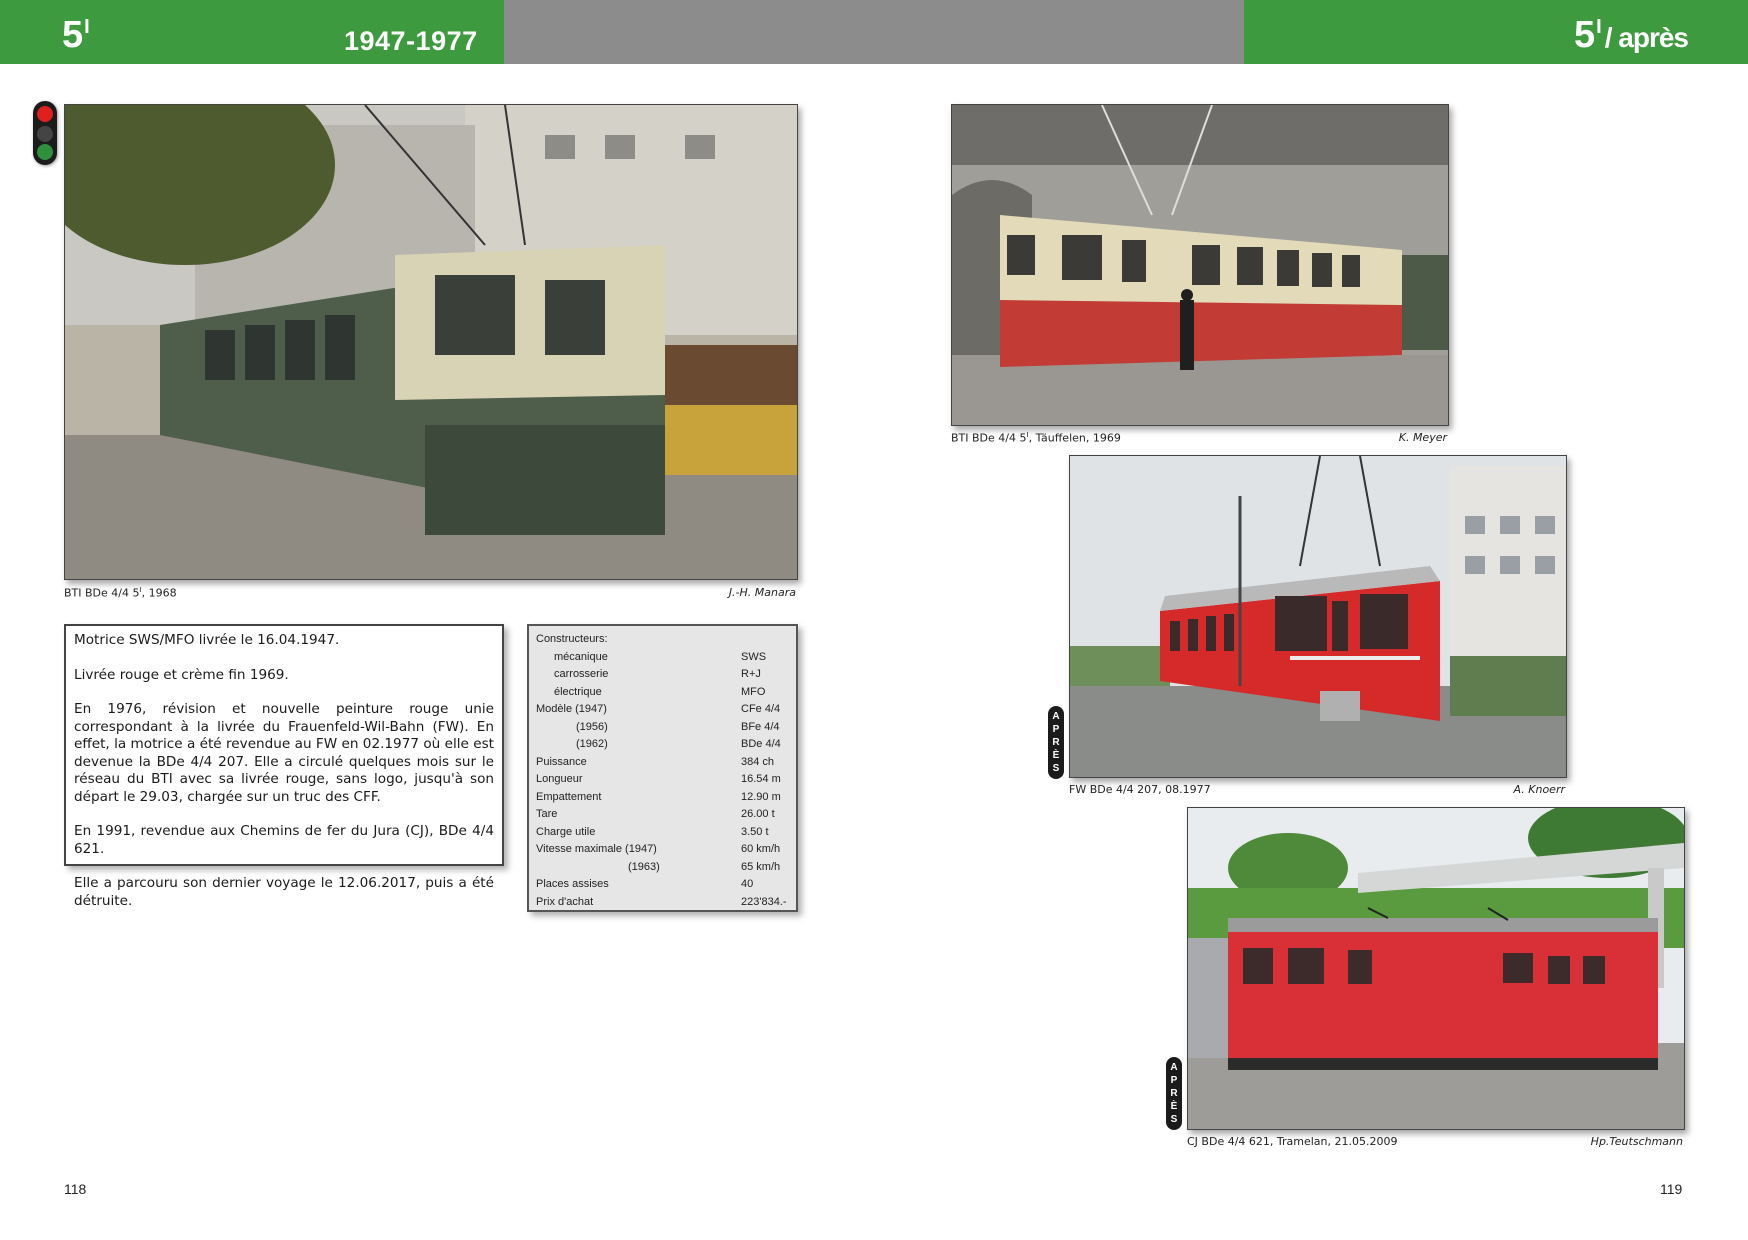 This screenshot has height=1240, width=1748. Describe the element at coordinates (411, 41) in the screenshot. I see `period-title: 1947-1977` at that location.